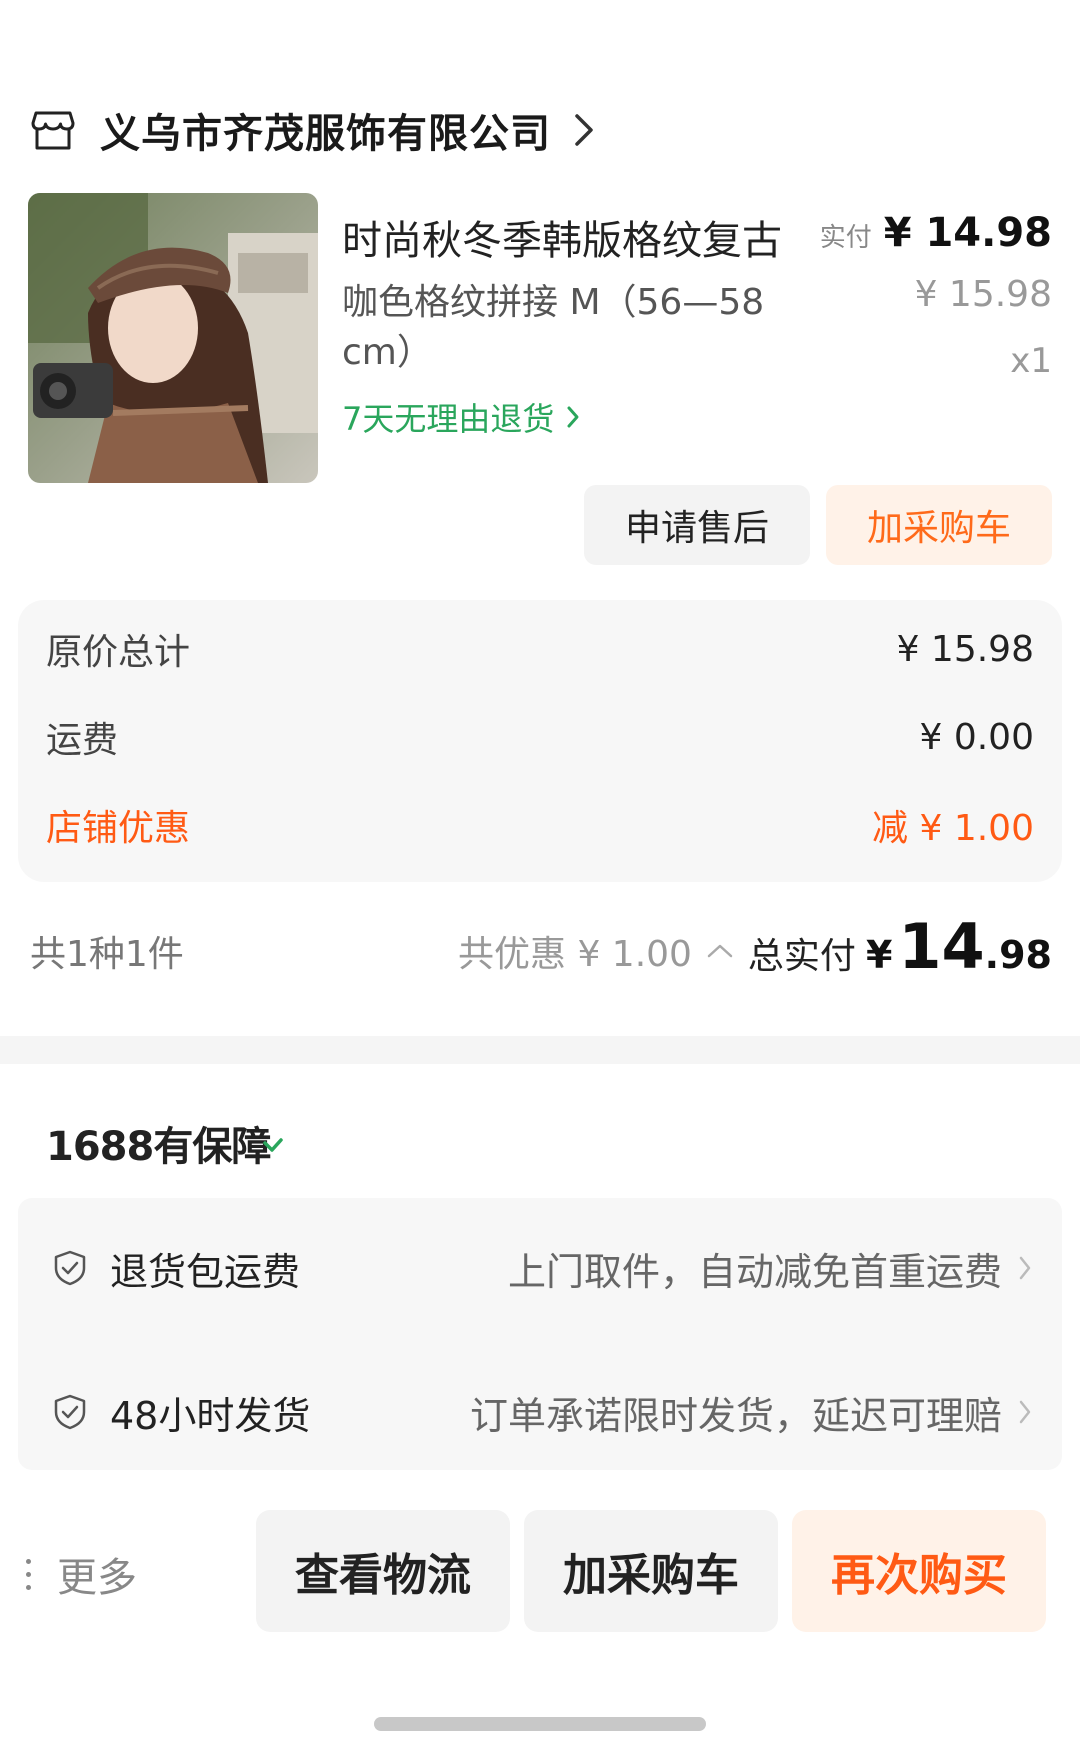 The image size is (1080, 1749). Describe the element at coordinates (205, 1271) in the screenshot. I see `guarantee-name: 退货包运费` at that location.